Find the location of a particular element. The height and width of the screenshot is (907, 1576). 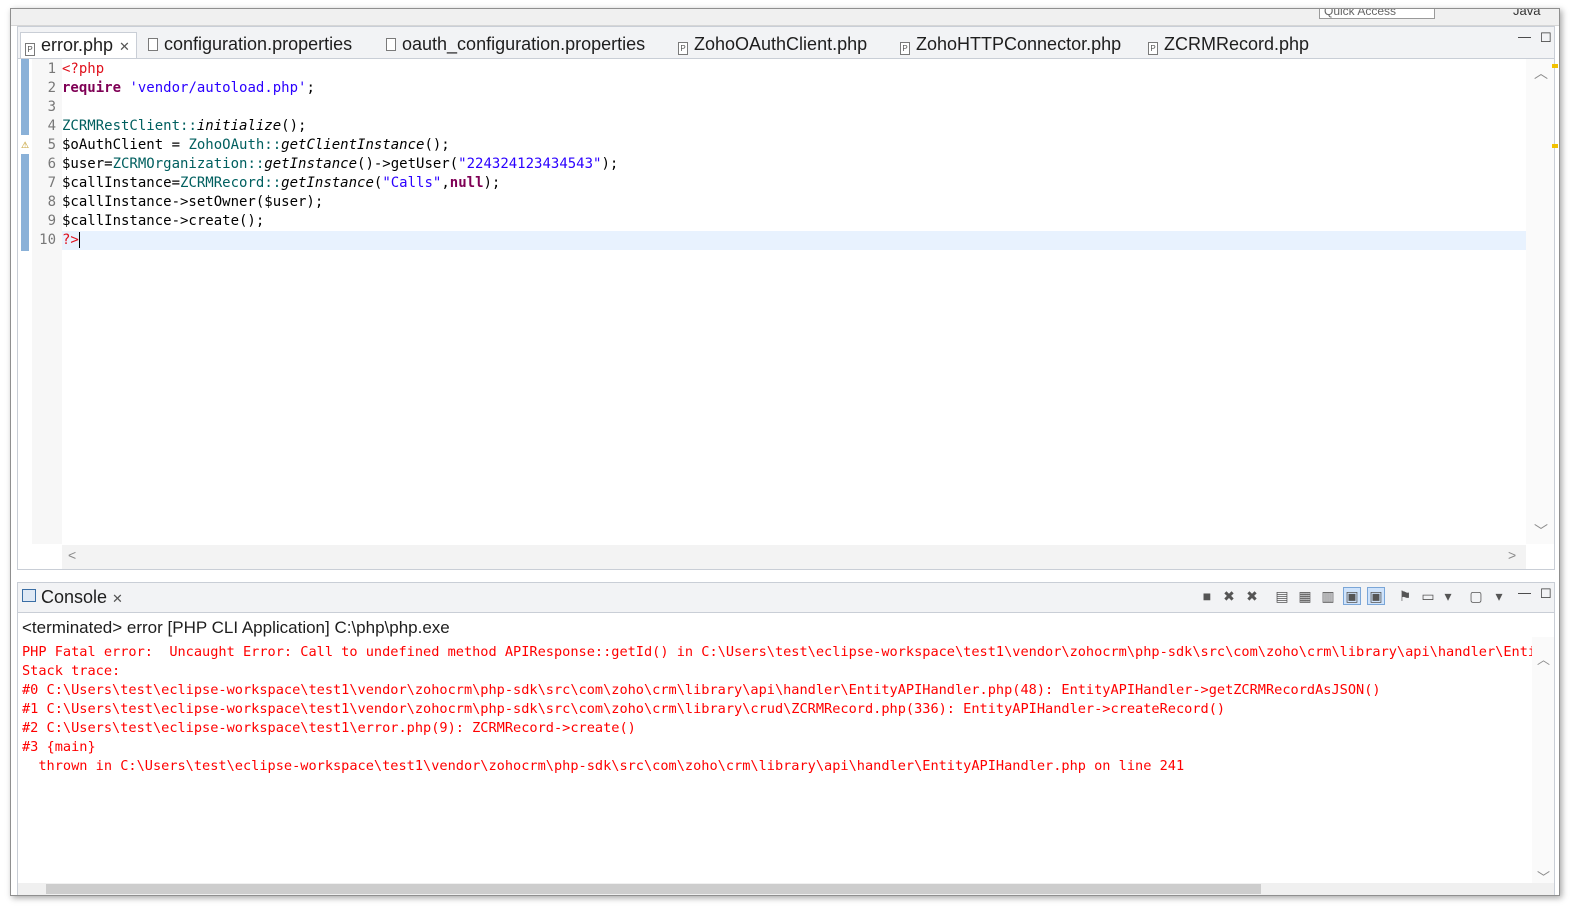

line-number: 2 is located at coordinates (51, 88).